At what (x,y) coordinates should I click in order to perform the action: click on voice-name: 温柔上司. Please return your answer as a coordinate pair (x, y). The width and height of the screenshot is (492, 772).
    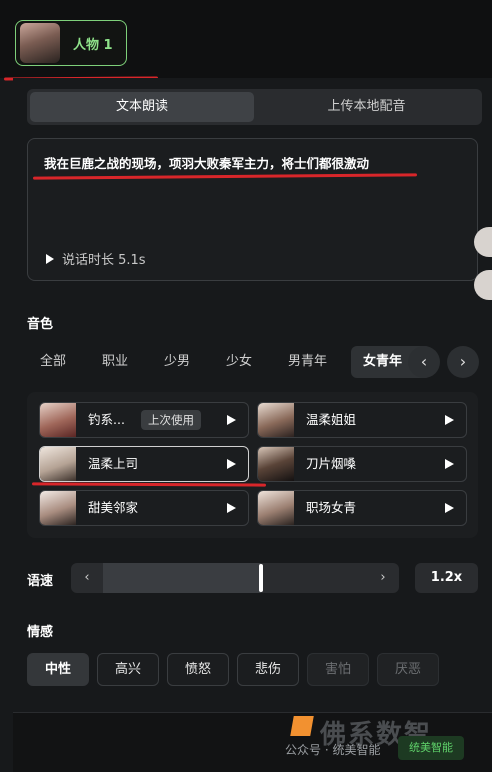
    Looking at the image, I should click on (113, 463).